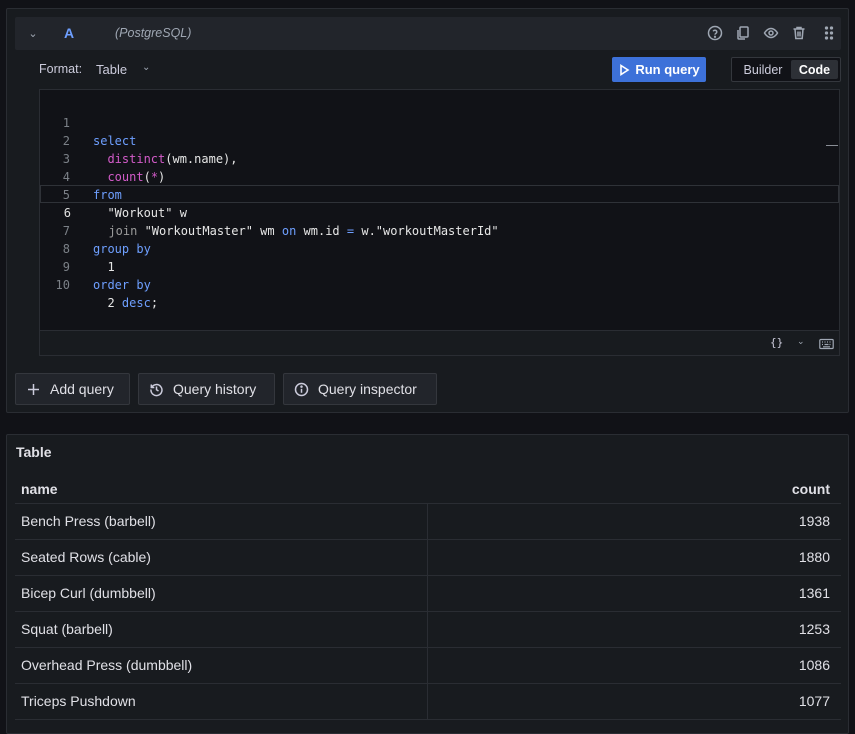 The width and height of the screenshot is (855, 734). What do you see at coordinates (799, 33) in the screenshot?
I see `trash-icon` at bounding box center [799, 33].